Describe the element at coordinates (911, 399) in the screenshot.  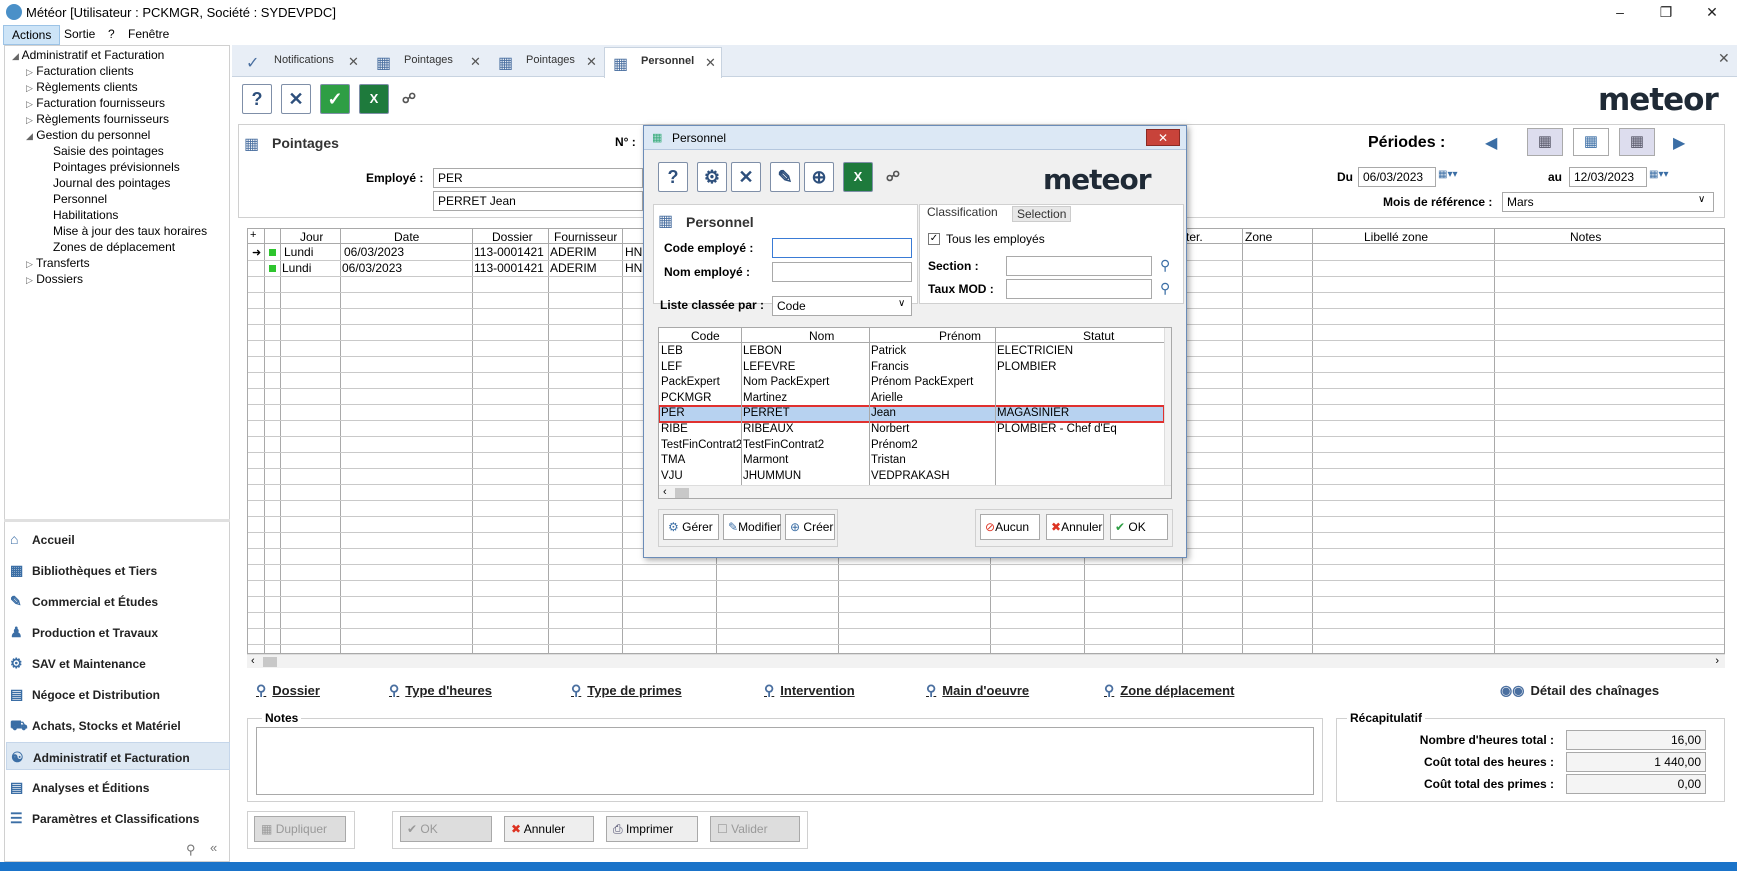
I see `employee-row: PCKMGR Martinez Arielle` at that location.